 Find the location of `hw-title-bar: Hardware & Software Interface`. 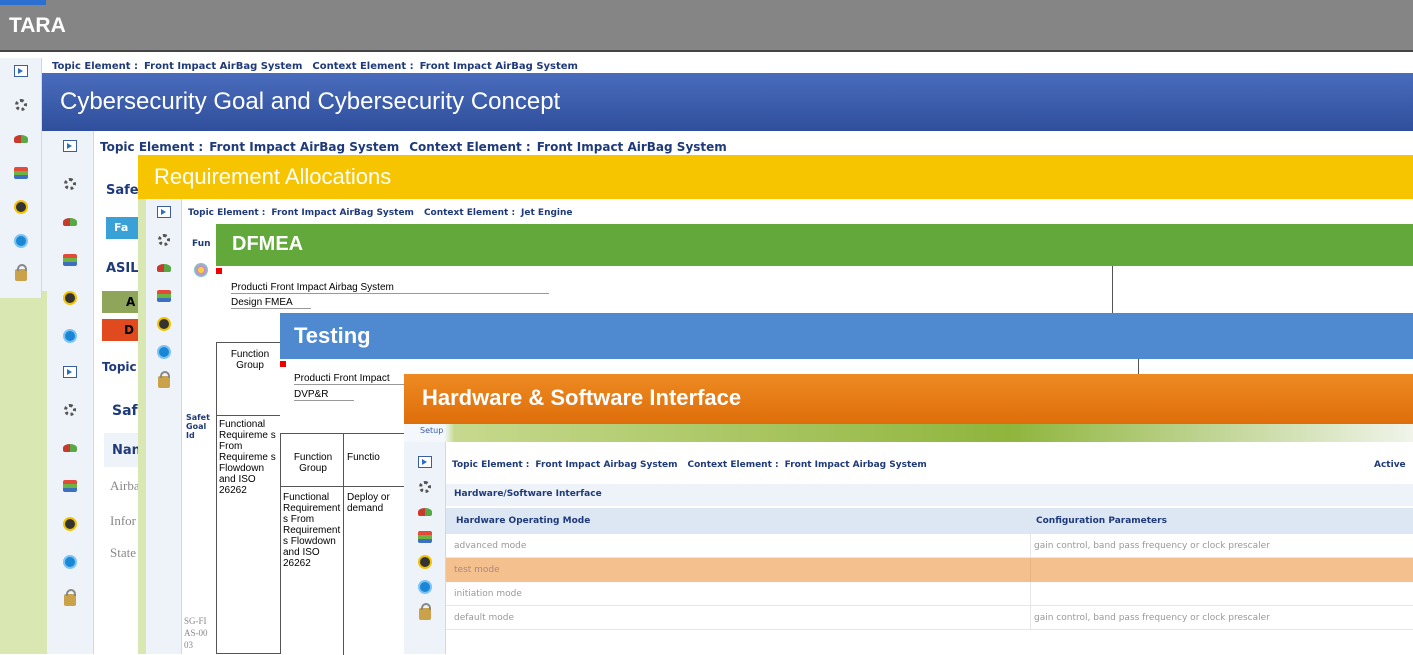

hw-title-bar: Hardware & Software Interface is located at coordinates (908, 399).